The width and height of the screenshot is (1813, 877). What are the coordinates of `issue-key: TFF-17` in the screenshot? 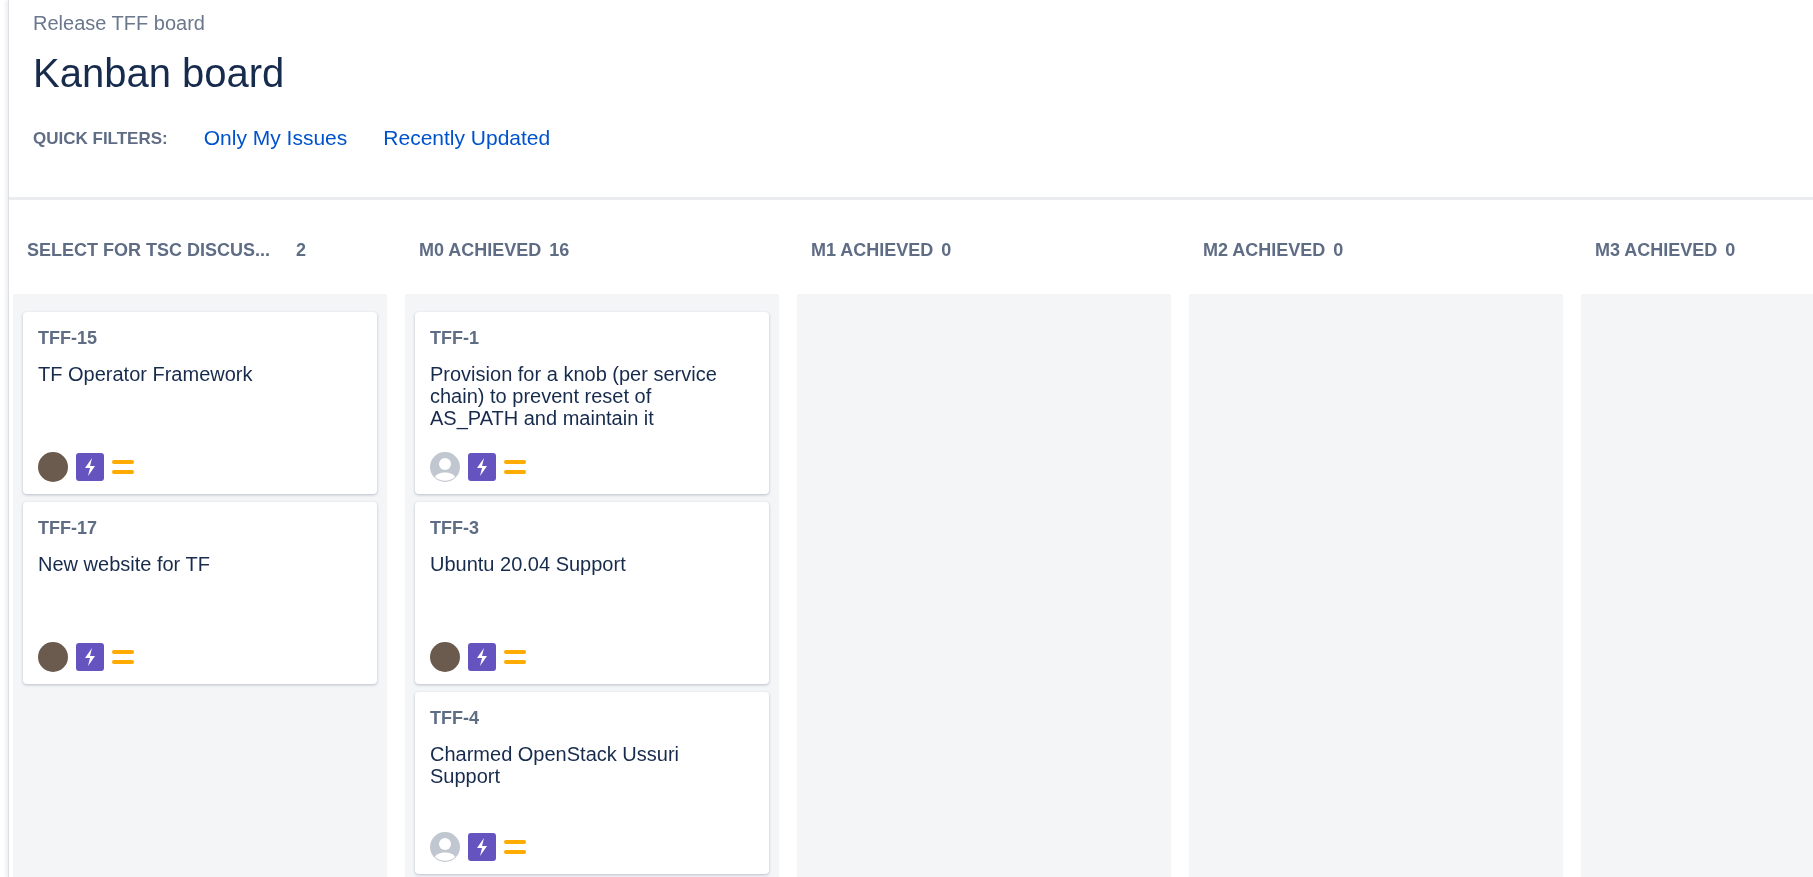 It's located at (200, 528).